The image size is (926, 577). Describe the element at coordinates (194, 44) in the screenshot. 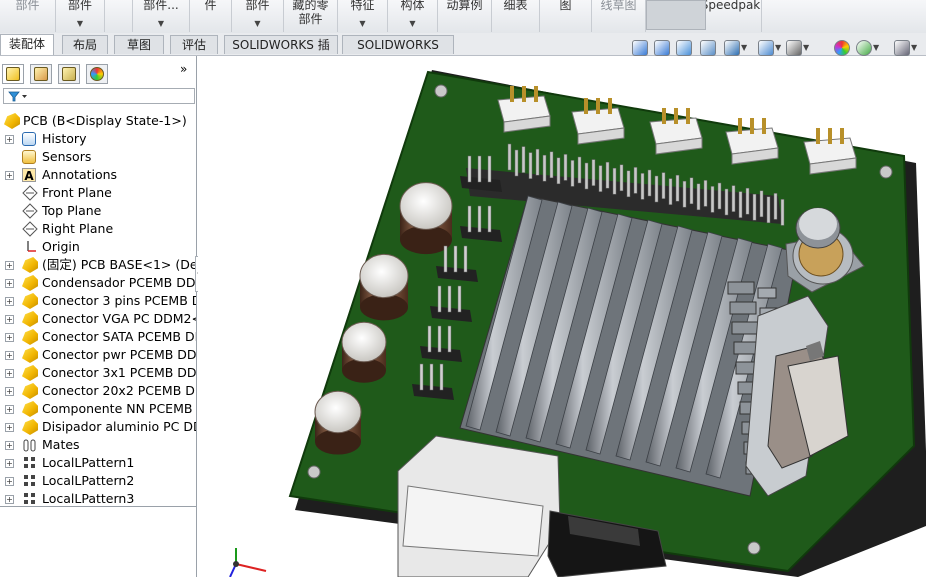

I see `tab-3: 评估` at that location.